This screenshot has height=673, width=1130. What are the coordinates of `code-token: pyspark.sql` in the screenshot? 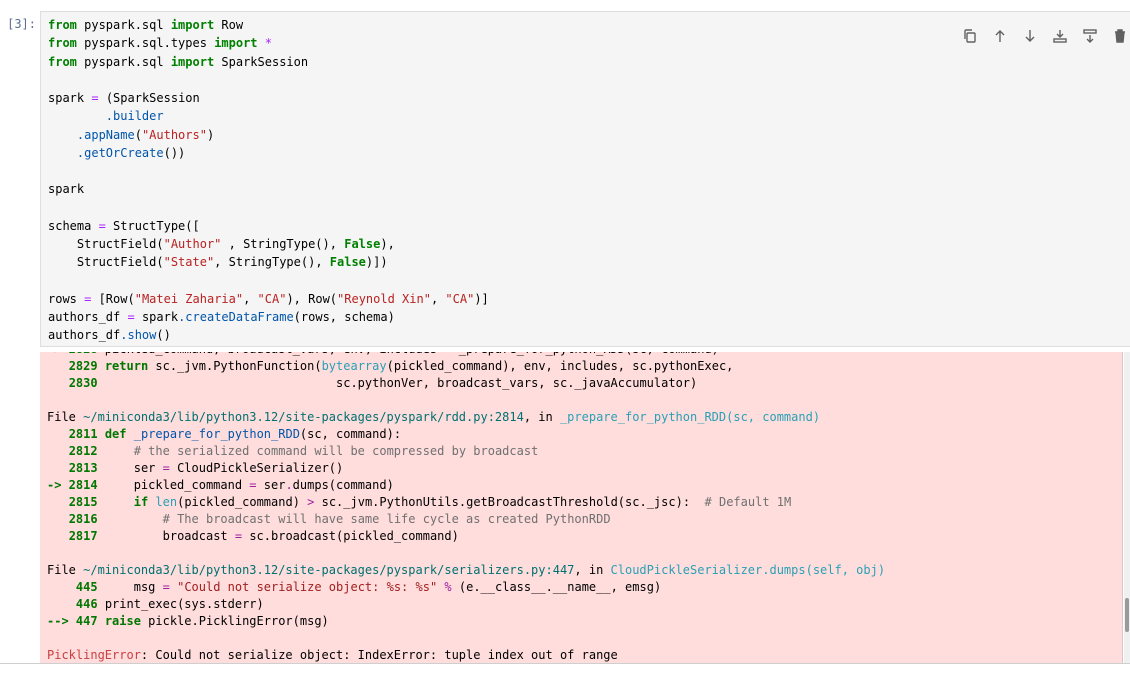 It's located at (123, 25).